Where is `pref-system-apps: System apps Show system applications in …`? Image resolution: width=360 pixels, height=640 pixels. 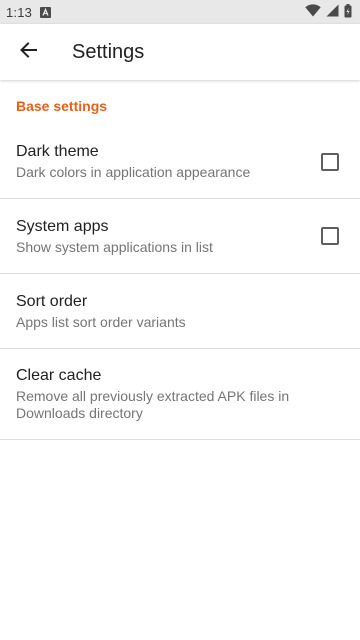 pref-system-apps: System apps Show system applications in … is located at coordinates (180, 236).